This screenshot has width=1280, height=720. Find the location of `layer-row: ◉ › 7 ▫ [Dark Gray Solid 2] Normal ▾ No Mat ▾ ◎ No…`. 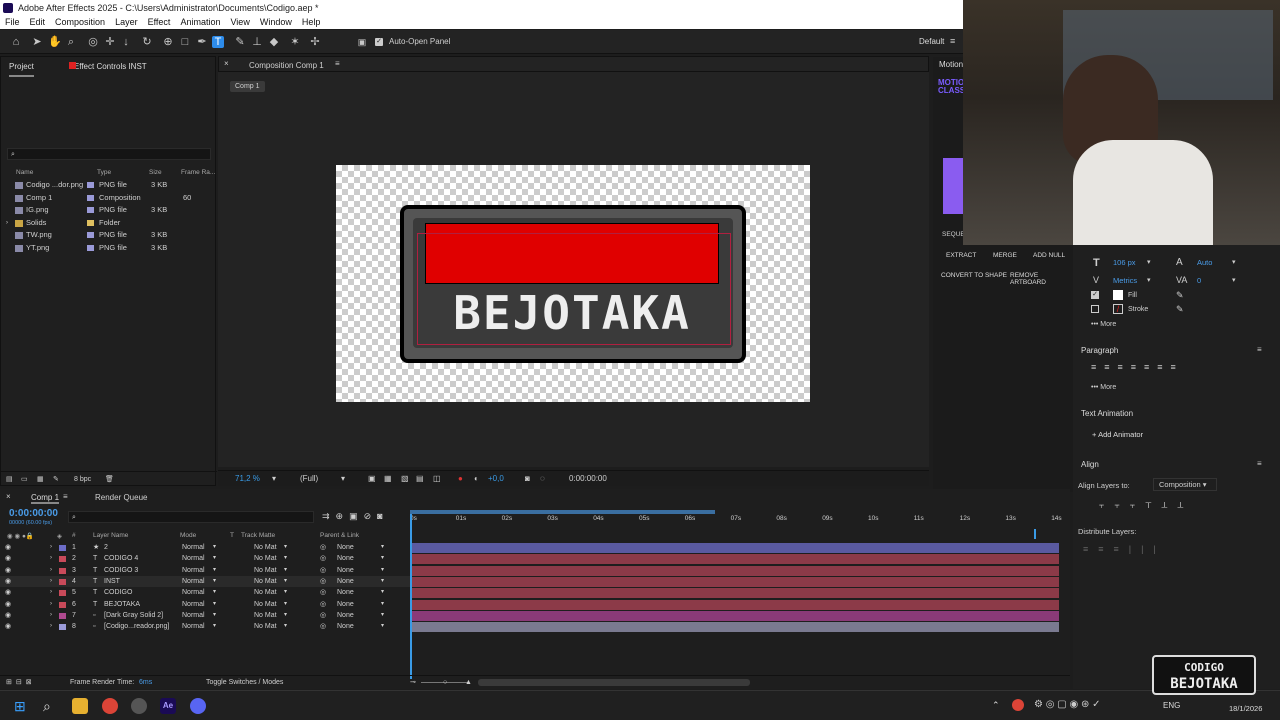

layer-row: ◉ › 7 ▫ [Dark Gray Solid 2] Normal ▾ No Mat ▾ ◎ No… is located at coordinates (205, 615).